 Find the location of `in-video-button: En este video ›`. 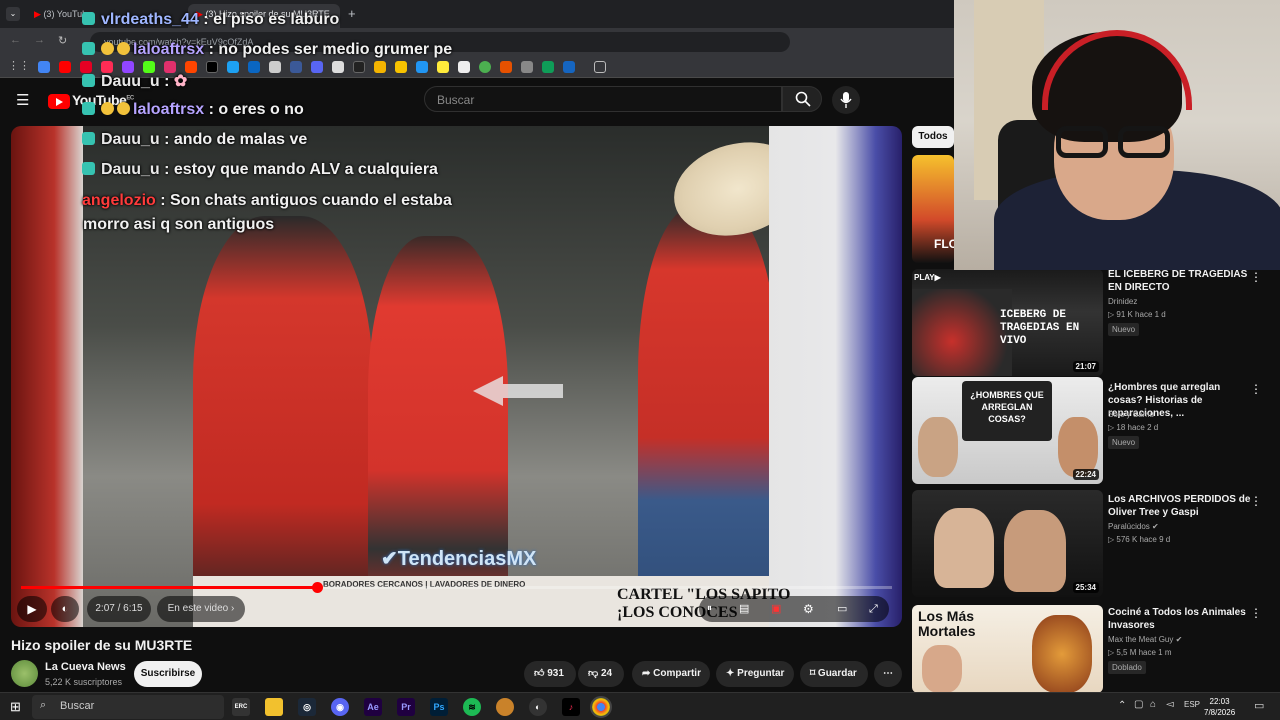

in-video-button: En este video › is located at coordinates (201, 609).